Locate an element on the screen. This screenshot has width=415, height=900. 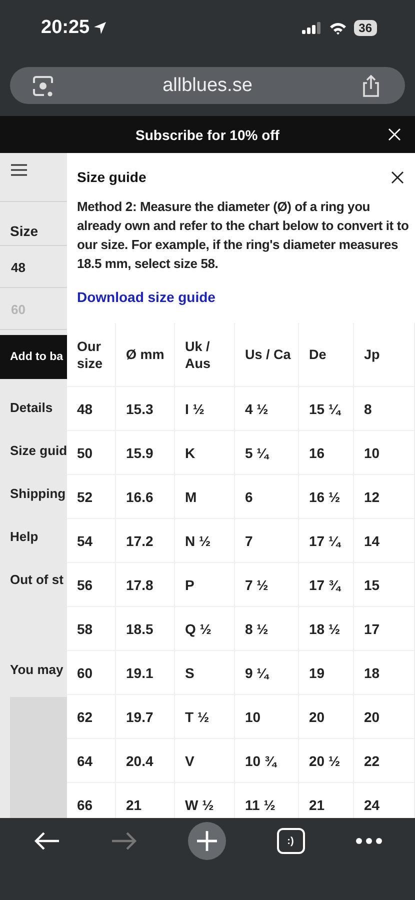
table-cell: 18 ½ is located at coordinates (326, 628).